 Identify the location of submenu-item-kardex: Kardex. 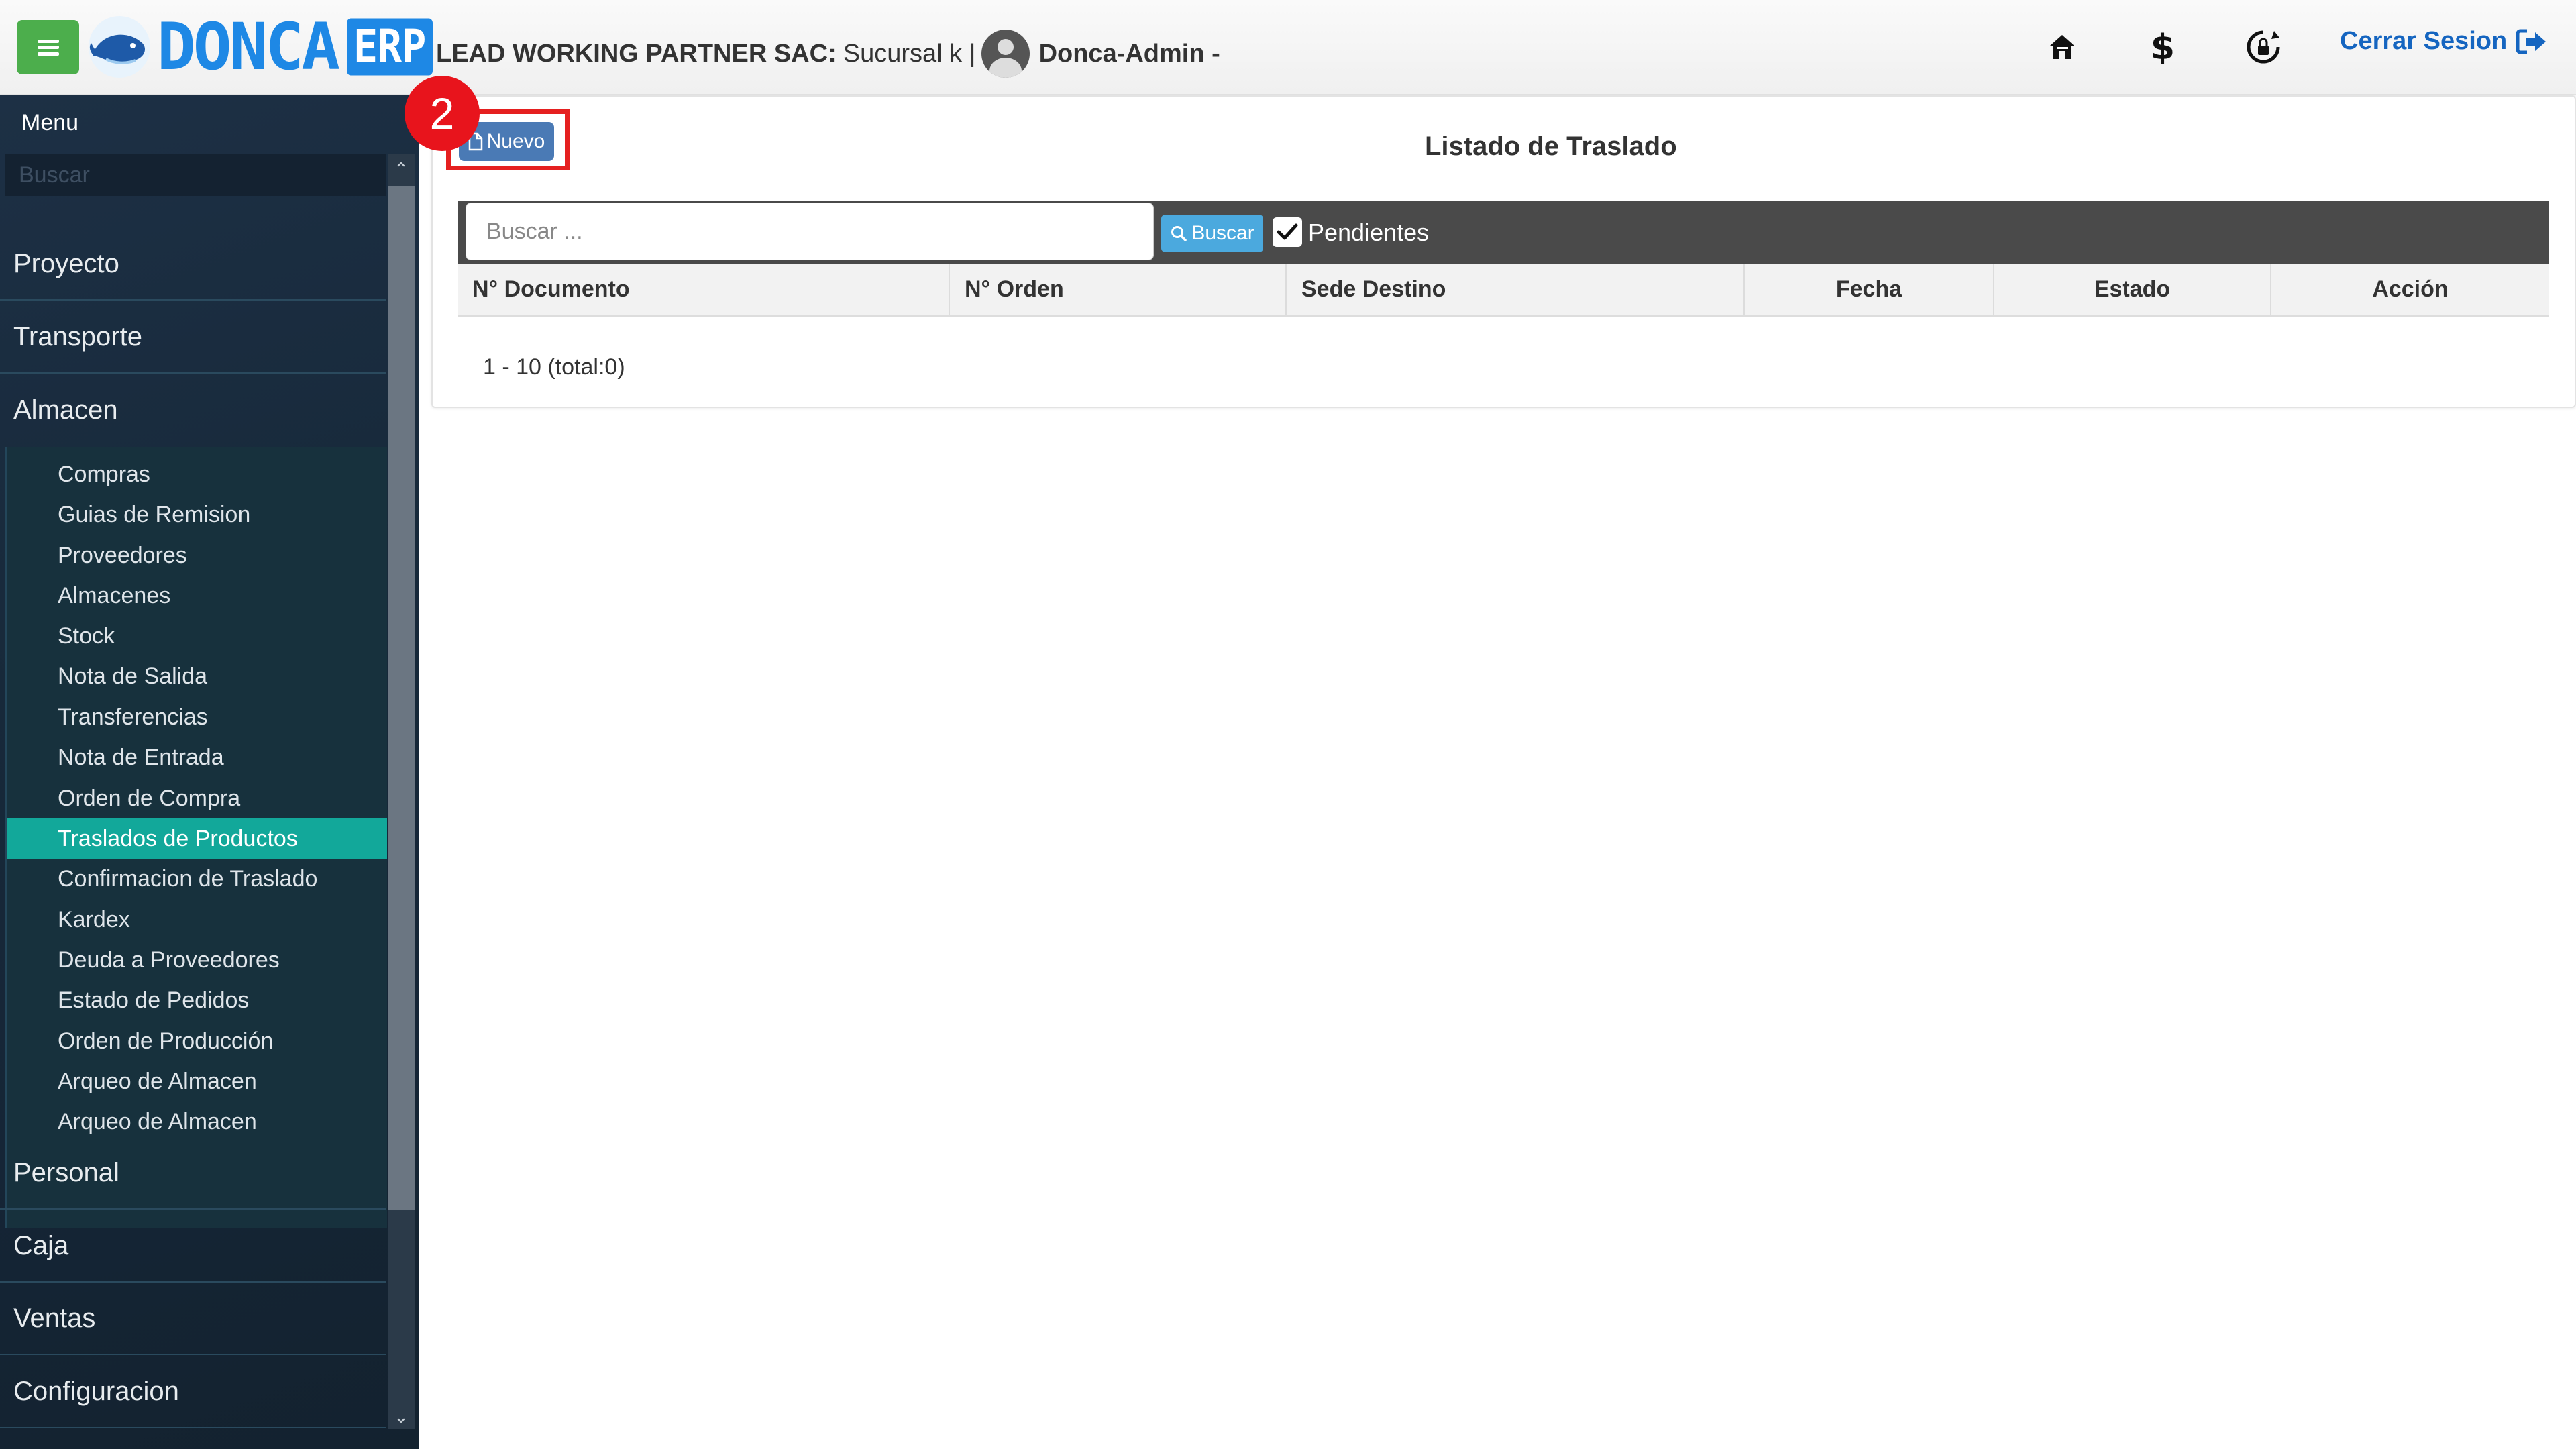
(197, 920).